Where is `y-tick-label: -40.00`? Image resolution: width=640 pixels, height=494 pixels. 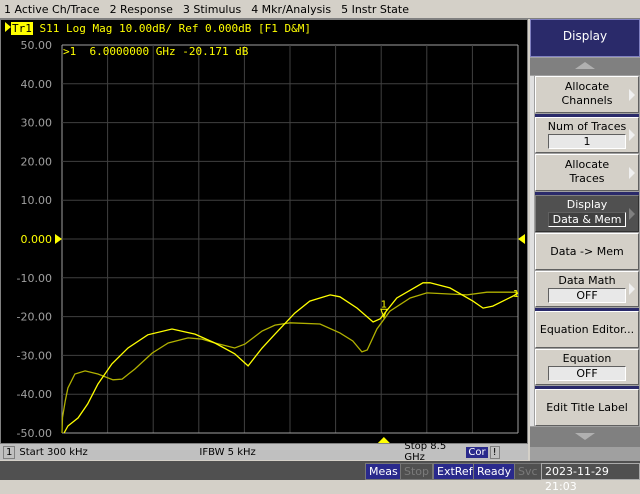
y-tick-label: -40.00 is located at coordinates (34, 394).